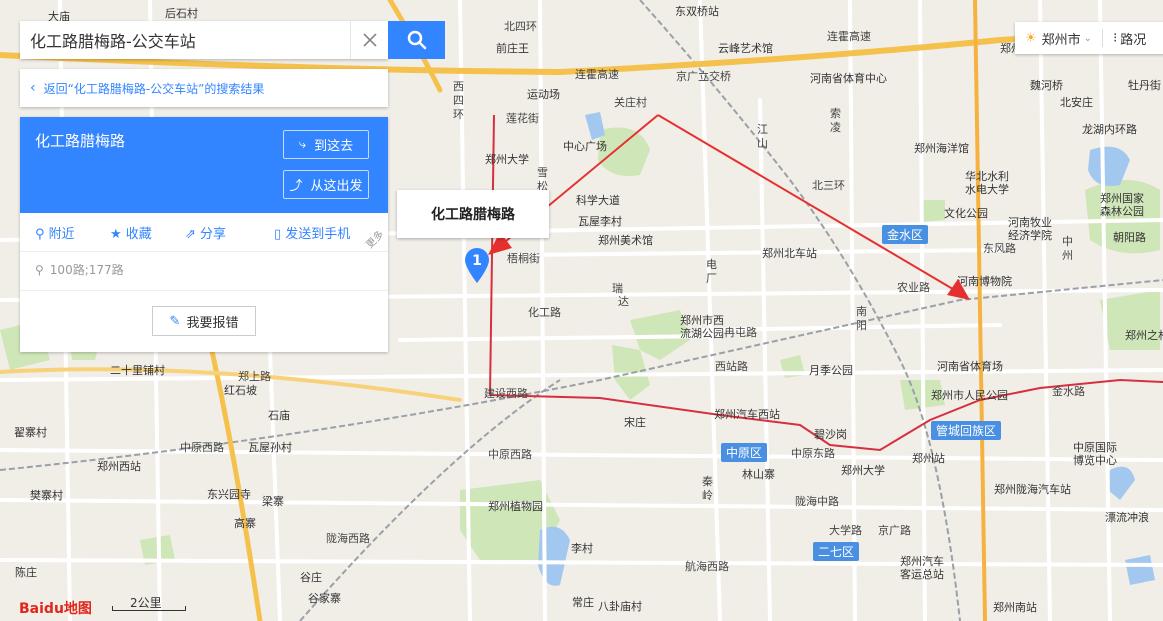  I want to click on svg-text: 中原国际, so click(1095, 447).